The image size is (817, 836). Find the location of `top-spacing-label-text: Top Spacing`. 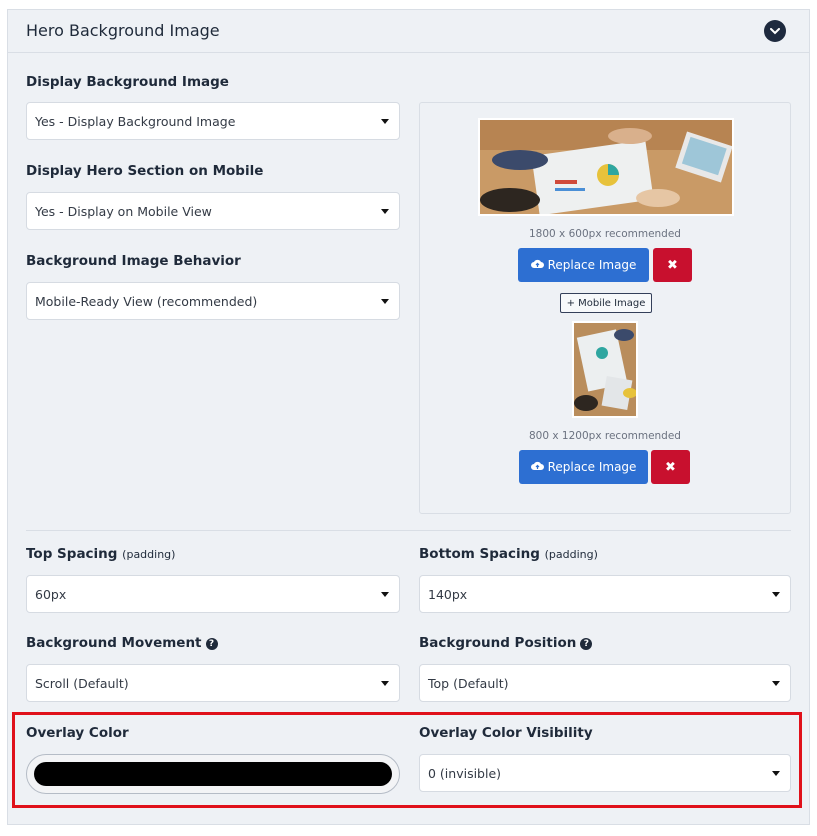

top-spacing-label-text: Top Spacing is located at coordinates (72, 554).